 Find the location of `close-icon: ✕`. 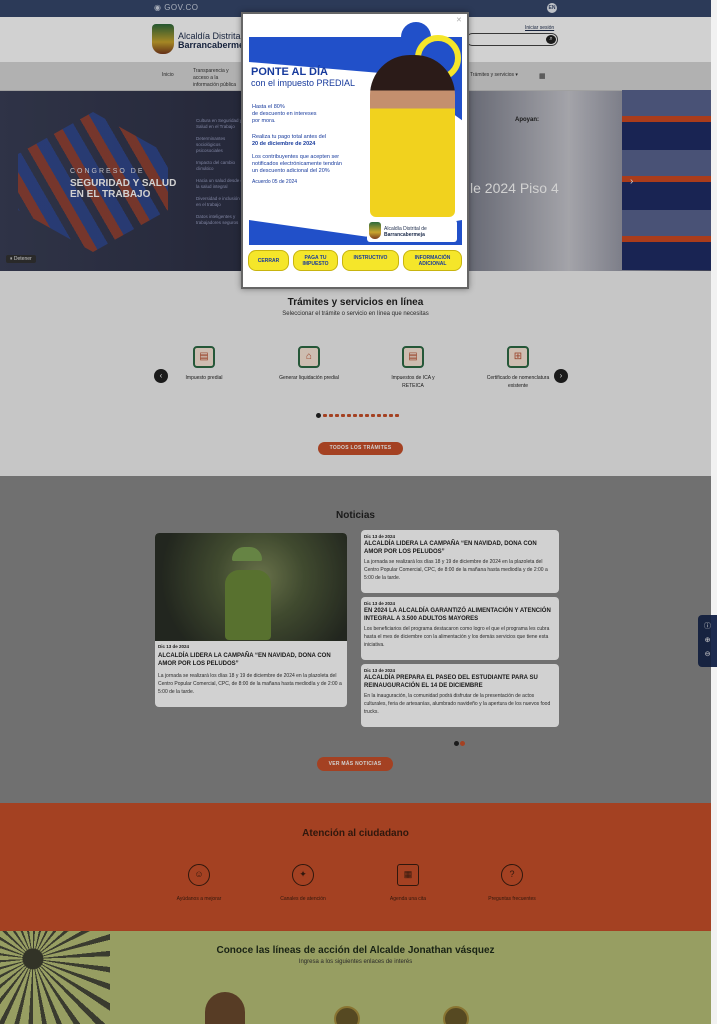

close-icon: ✕ is located at coordinates (459, 20).